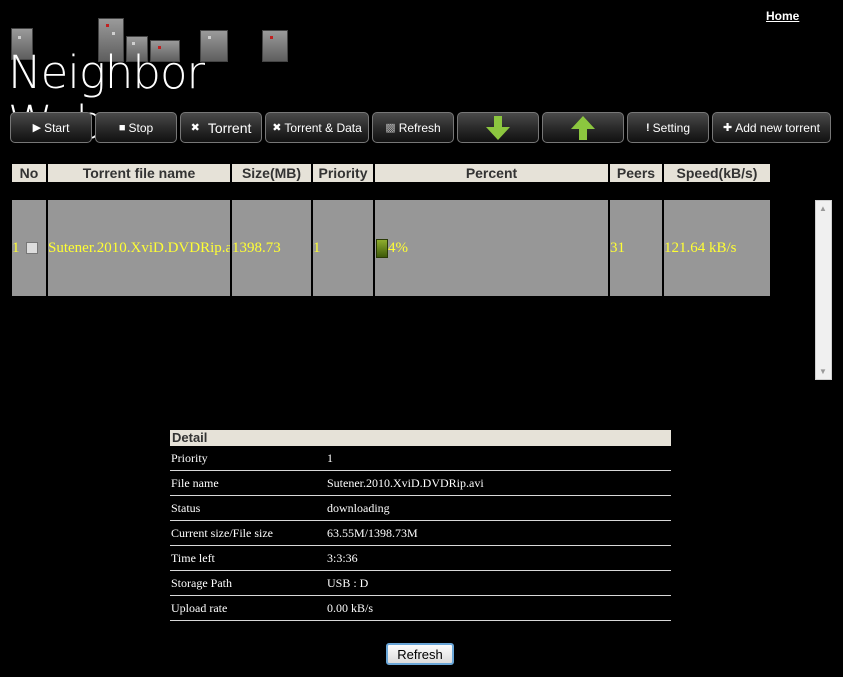 The width and height of the screenshot is (843, 677). What do you see at coordinates (671, 127) in the screenshot?
I see `setting-label: Setting` at bounding box center [671, 127].